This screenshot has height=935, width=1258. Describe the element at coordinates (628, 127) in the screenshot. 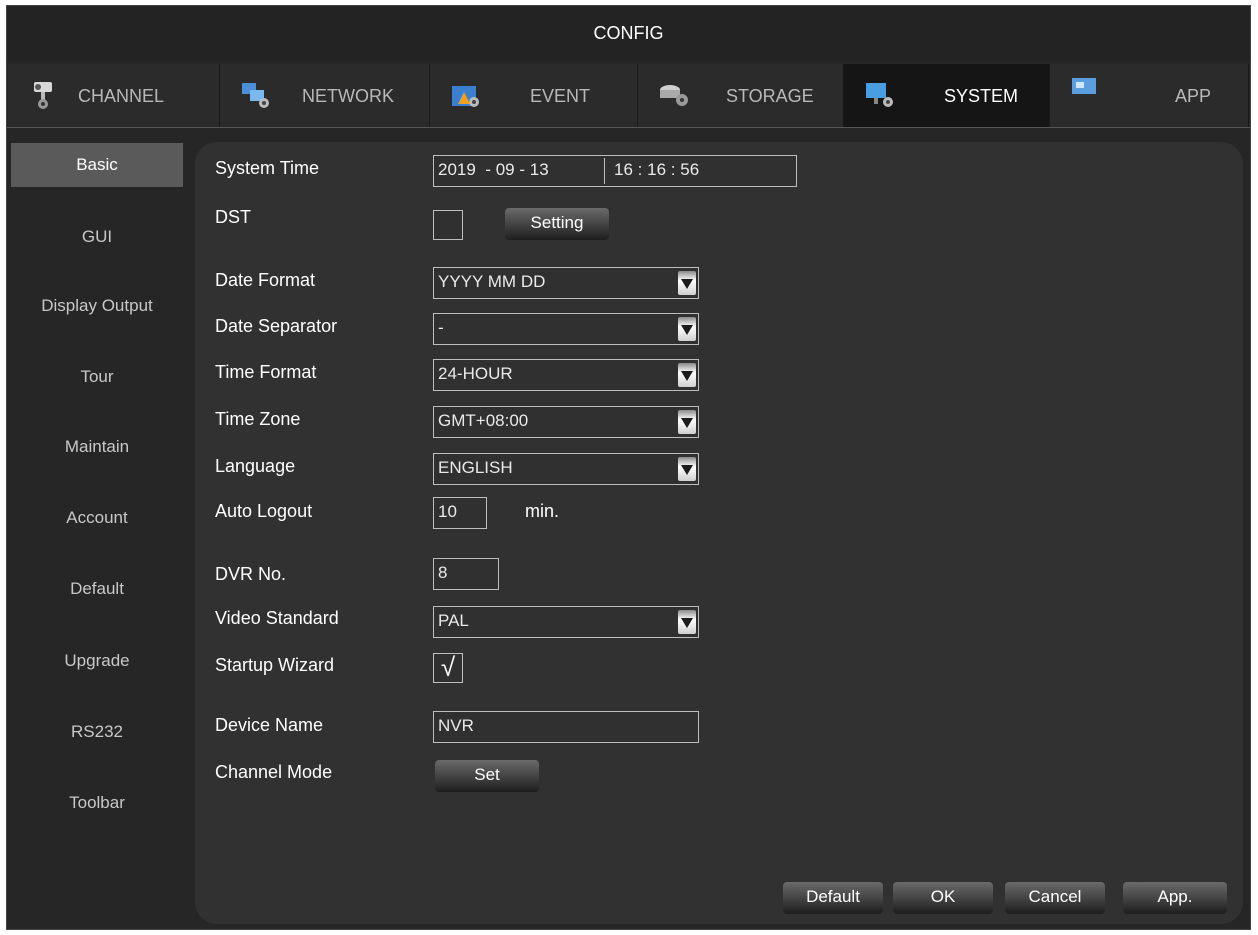

I see `tab-divider` at that location.